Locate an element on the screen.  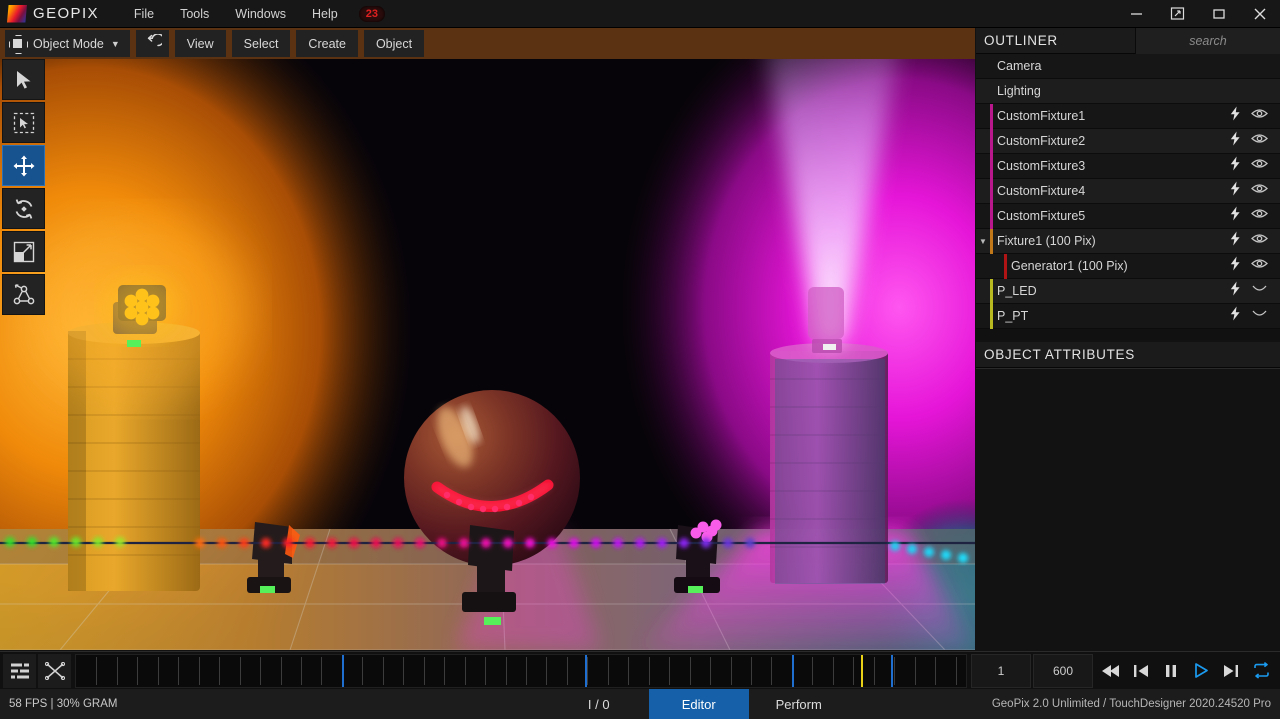
outliner-row: CustomFixture1 is located at coordinates (1128, 116).